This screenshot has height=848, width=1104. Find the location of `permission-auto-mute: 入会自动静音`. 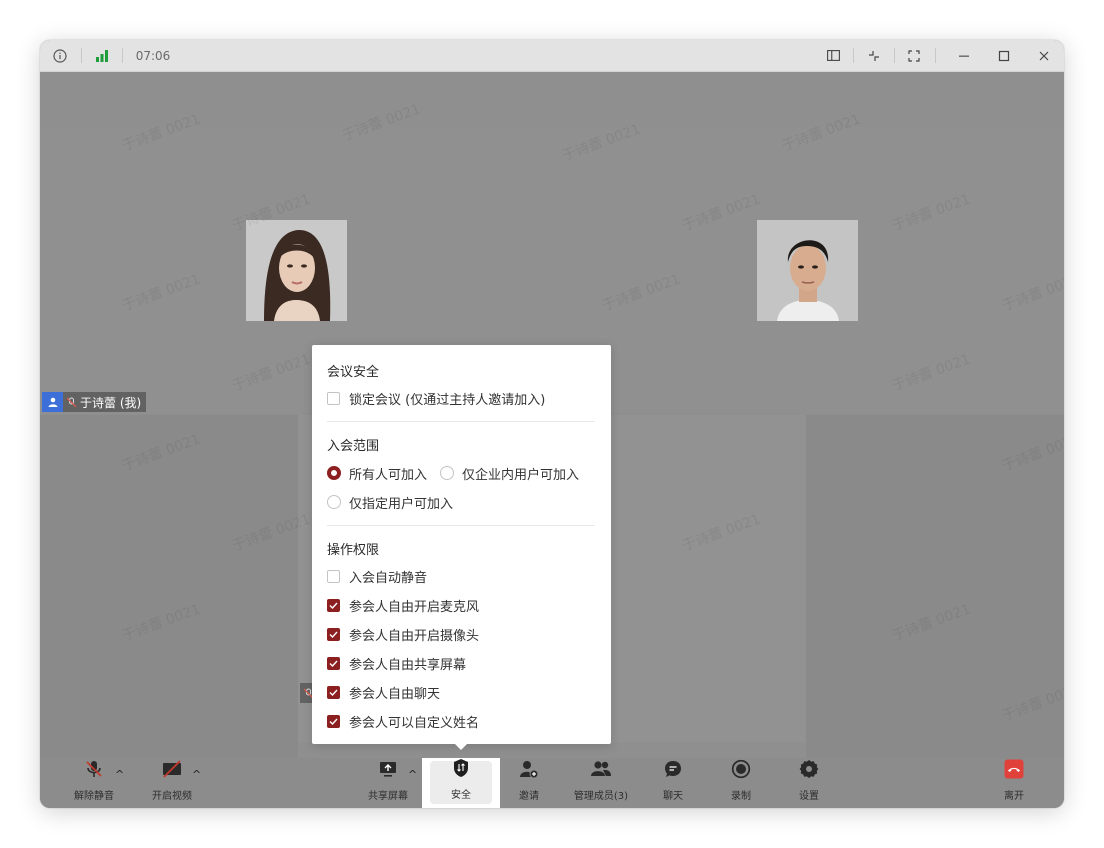

permission-auto-mute: 入会自动静音 is located at coordinates (377, 576).